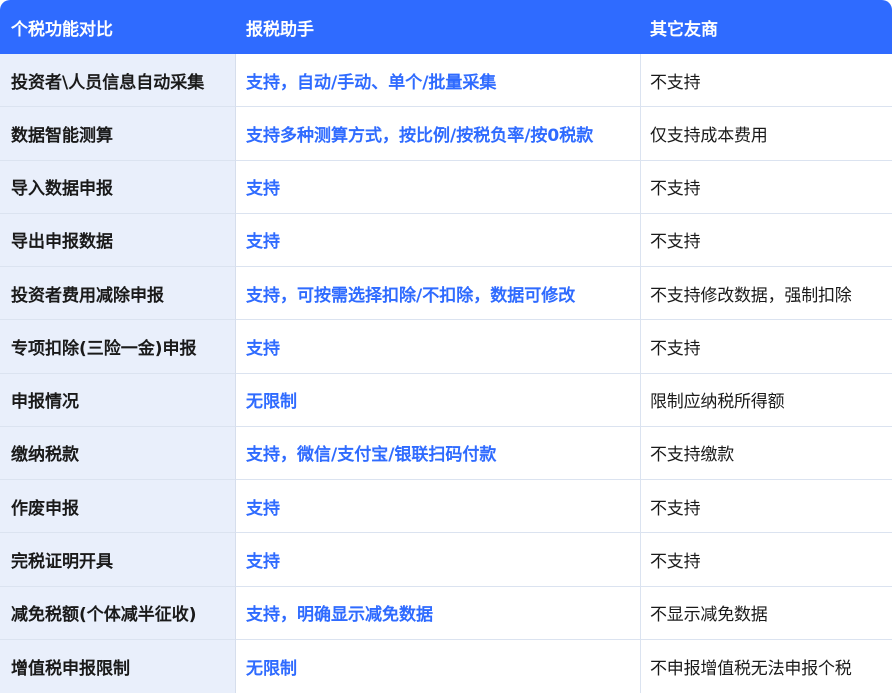  I want to click on others-cell: 仅支持成本费用, so click(766, 134).